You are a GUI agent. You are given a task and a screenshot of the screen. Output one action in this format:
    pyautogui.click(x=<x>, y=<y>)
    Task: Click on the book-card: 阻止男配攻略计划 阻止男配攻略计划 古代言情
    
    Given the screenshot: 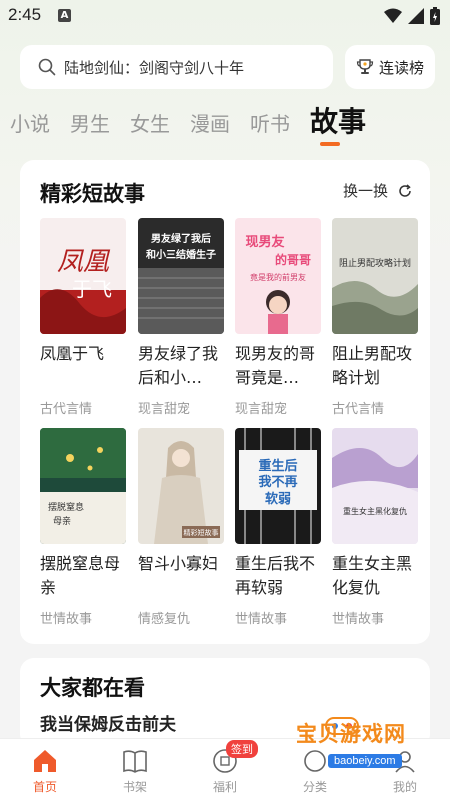 What is the action you would take?
    pyautogui.click(x=375, y=317)
    